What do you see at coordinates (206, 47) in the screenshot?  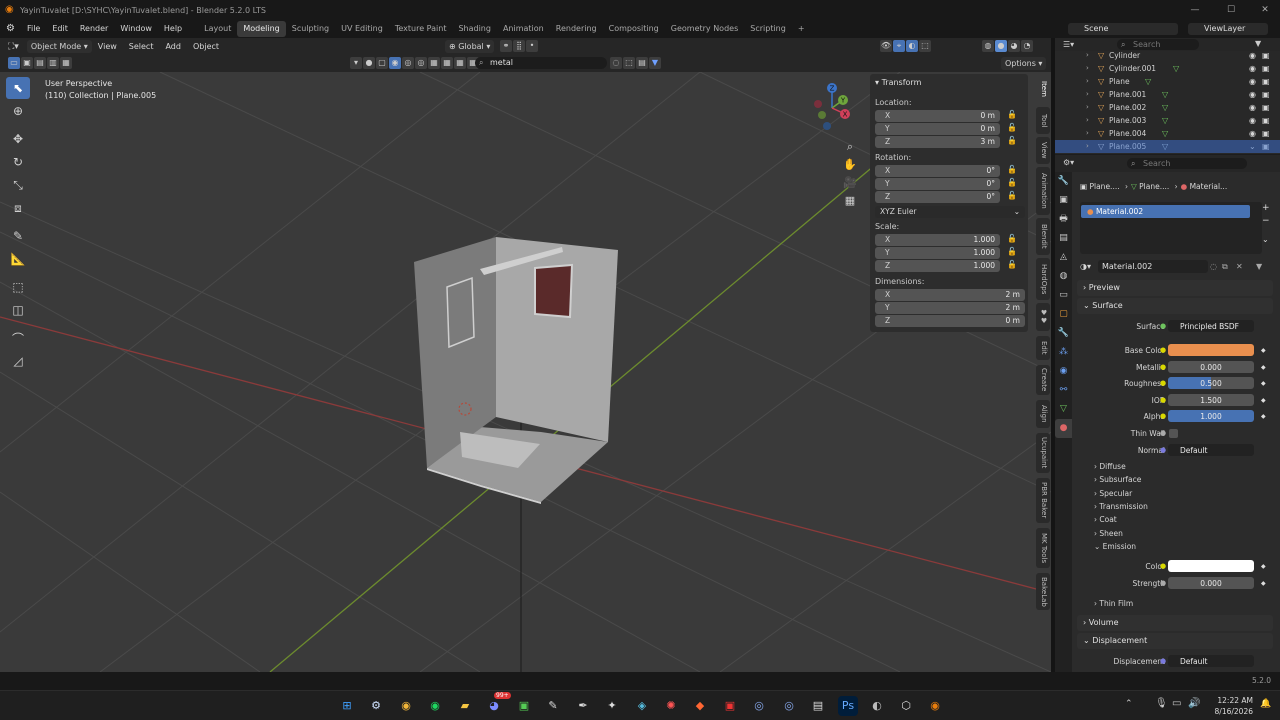 I see `menu-object: Object` at bounding box center [206, 47].